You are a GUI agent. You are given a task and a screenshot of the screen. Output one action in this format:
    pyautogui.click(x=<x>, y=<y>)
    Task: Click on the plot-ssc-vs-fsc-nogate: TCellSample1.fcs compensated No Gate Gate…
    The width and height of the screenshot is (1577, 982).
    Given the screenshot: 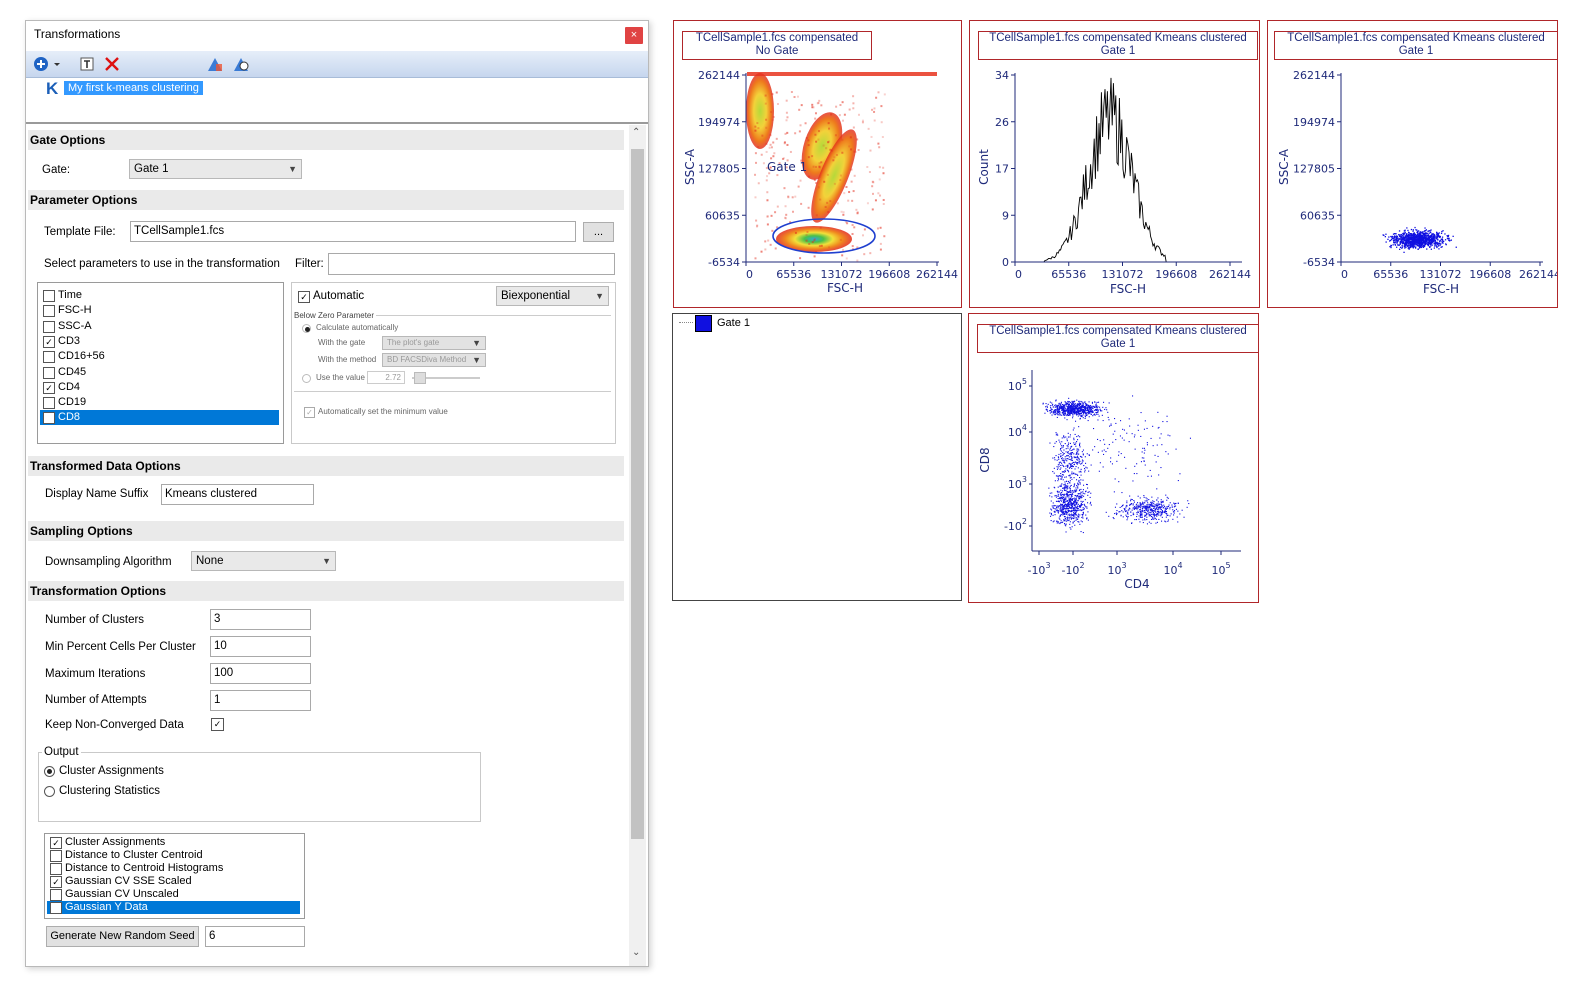 What is the action you would take?
    pyautogui.click(x=817, y=164)
    